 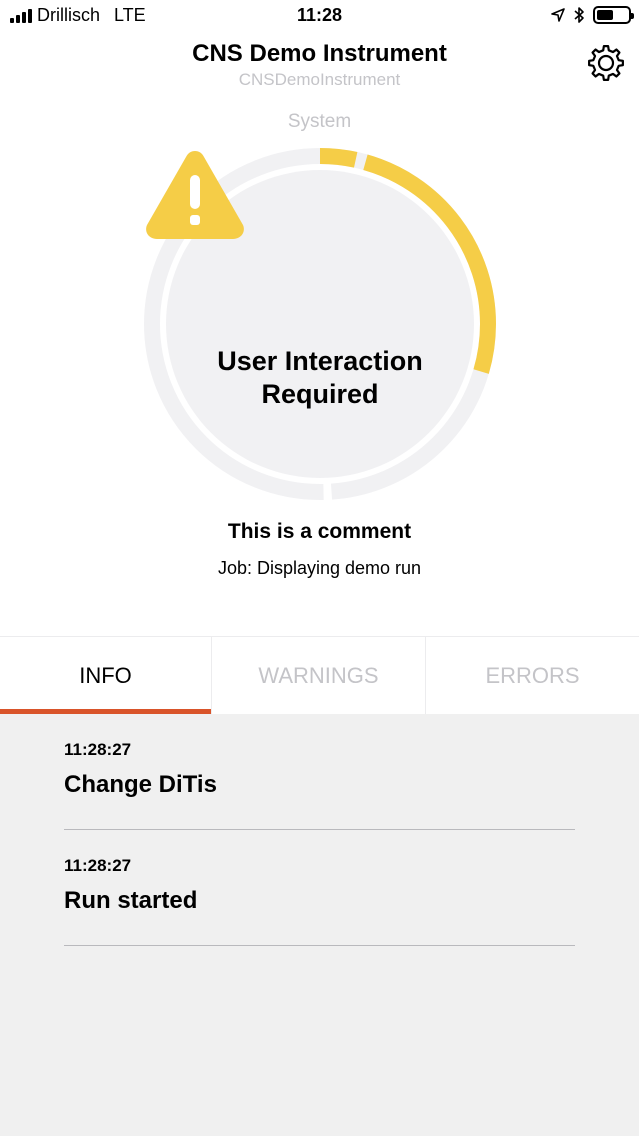 What do you see at coordinates (319, 531) in the screenshot?
I see `comment-text: This is a comment` at bounding box center [319, 531].